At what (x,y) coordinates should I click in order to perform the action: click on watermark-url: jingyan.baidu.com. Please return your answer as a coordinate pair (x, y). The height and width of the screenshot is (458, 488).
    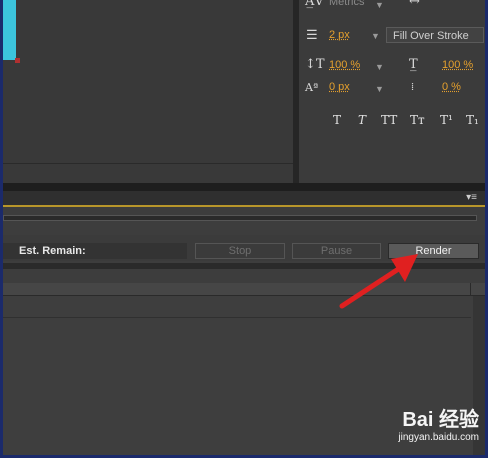
    Looking at the image, I should click on (438, 437).